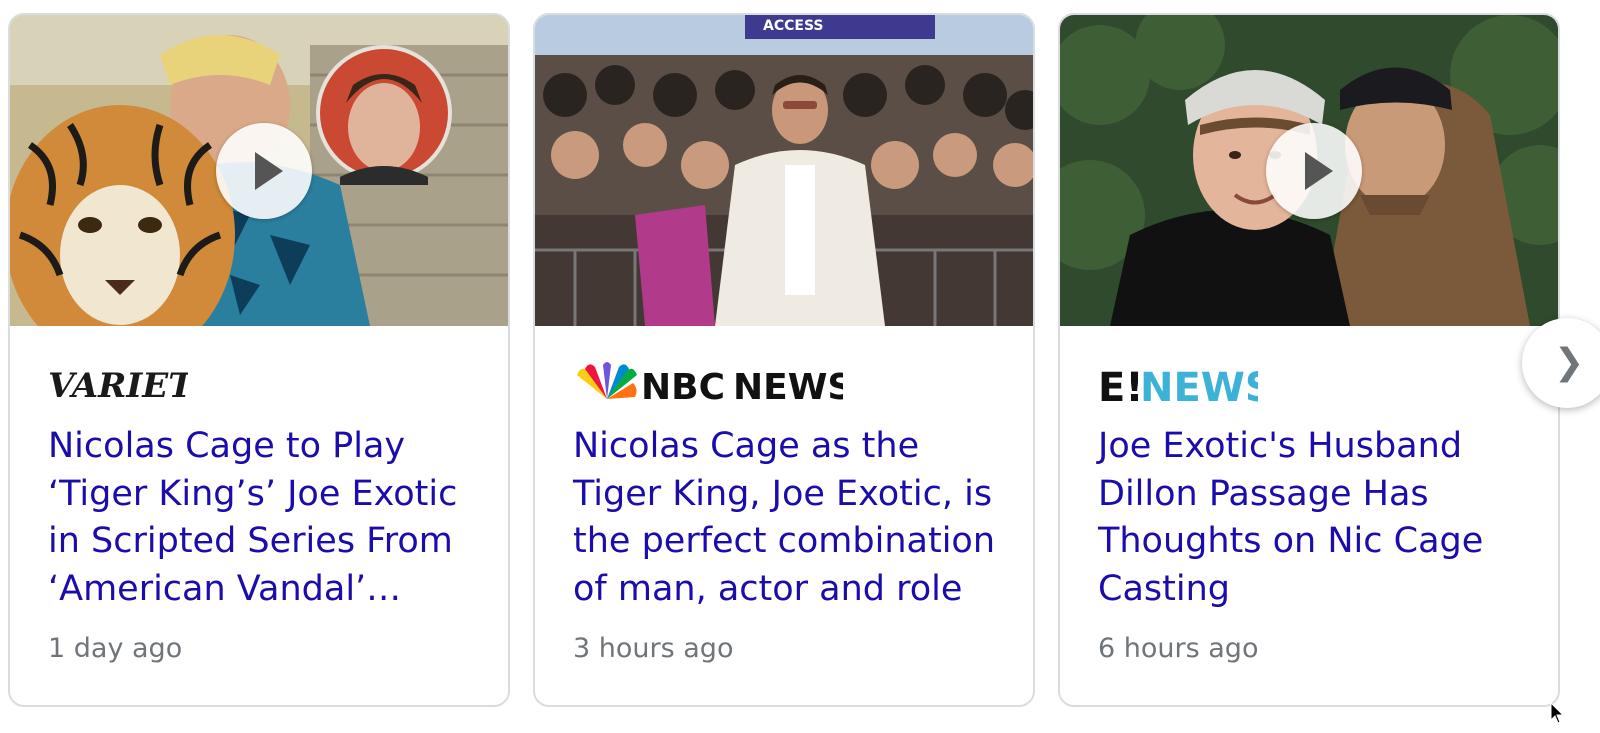 Image resolution: width=1600 pixels, height=733 pixels. Describe the element at coordinates (115, 648) in the screenshot. I see `publish-time: 1 day ago` at that location.